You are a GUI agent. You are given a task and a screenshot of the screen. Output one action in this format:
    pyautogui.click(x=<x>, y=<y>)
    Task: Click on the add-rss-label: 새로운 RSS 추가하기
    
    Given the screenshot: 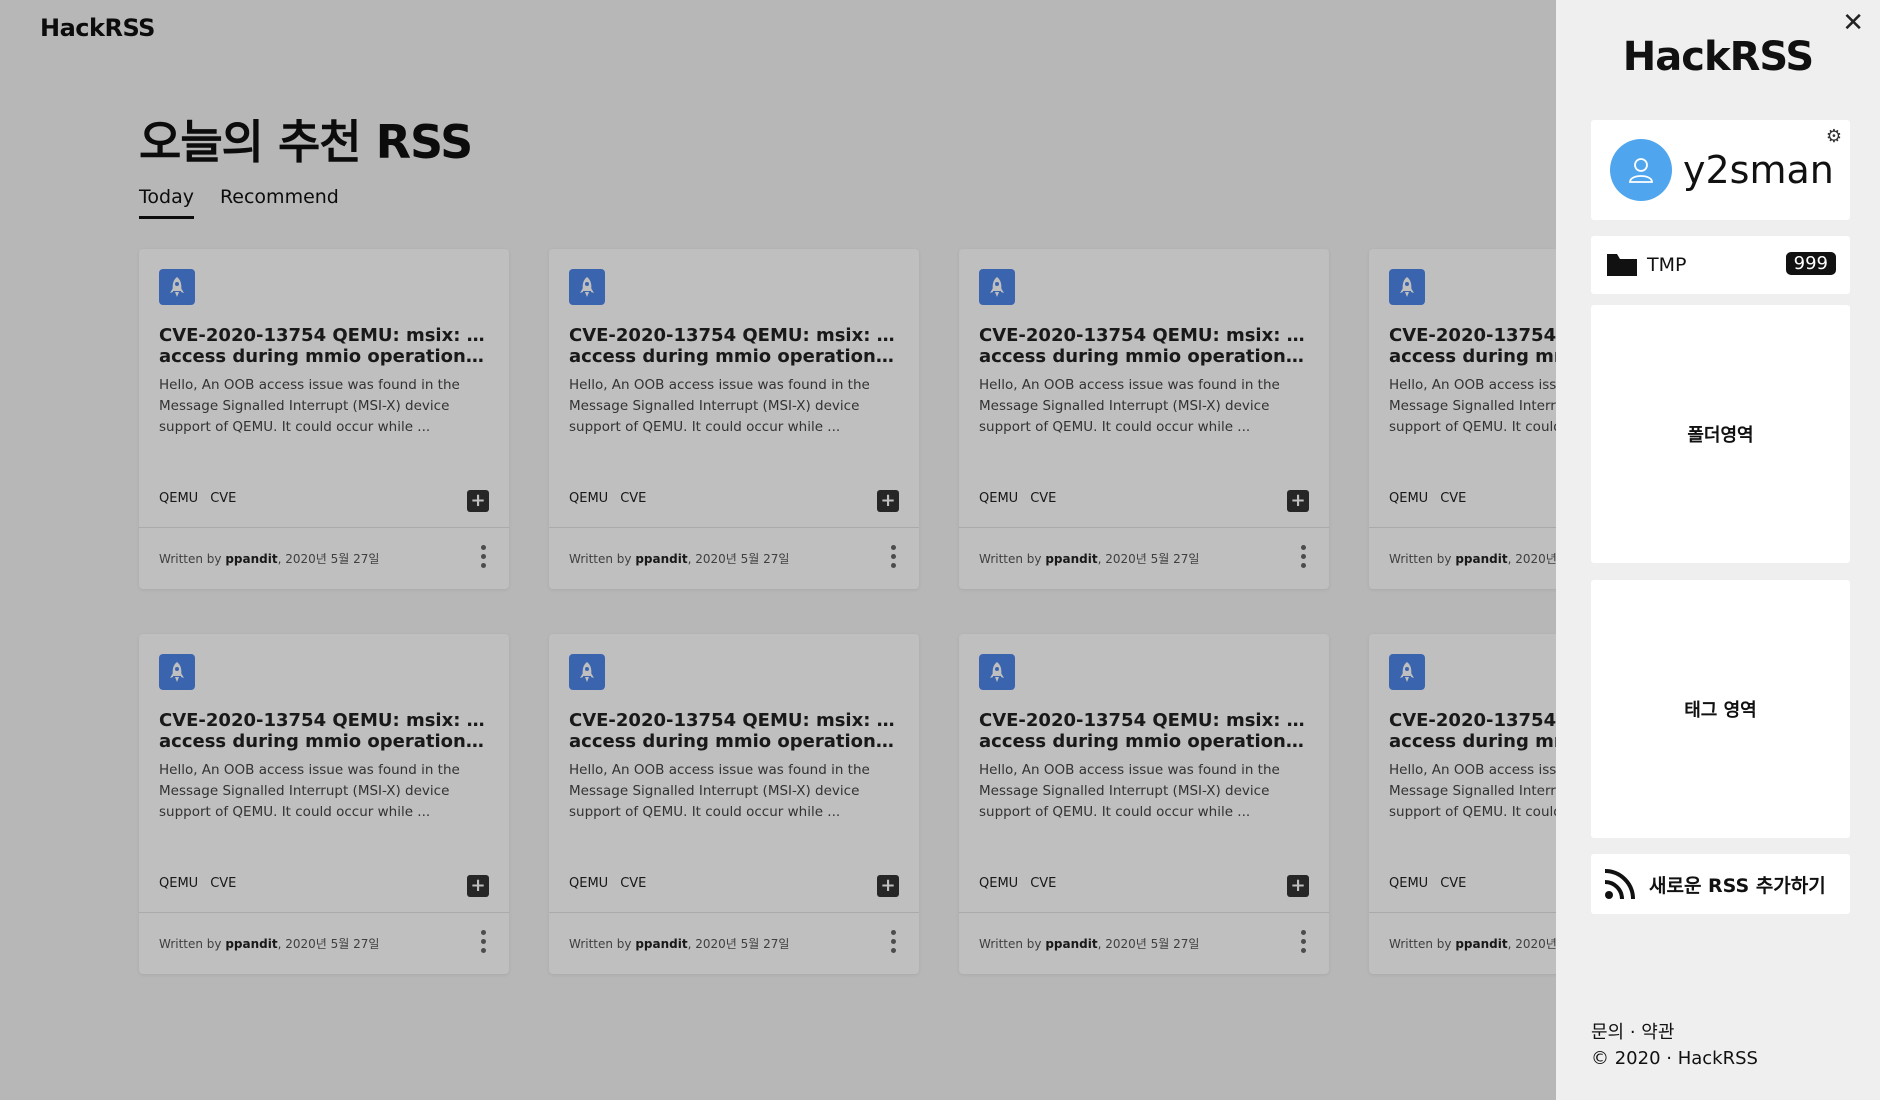 What is the action you would take?
    pyautogui.click(x=1737, y=885)
    